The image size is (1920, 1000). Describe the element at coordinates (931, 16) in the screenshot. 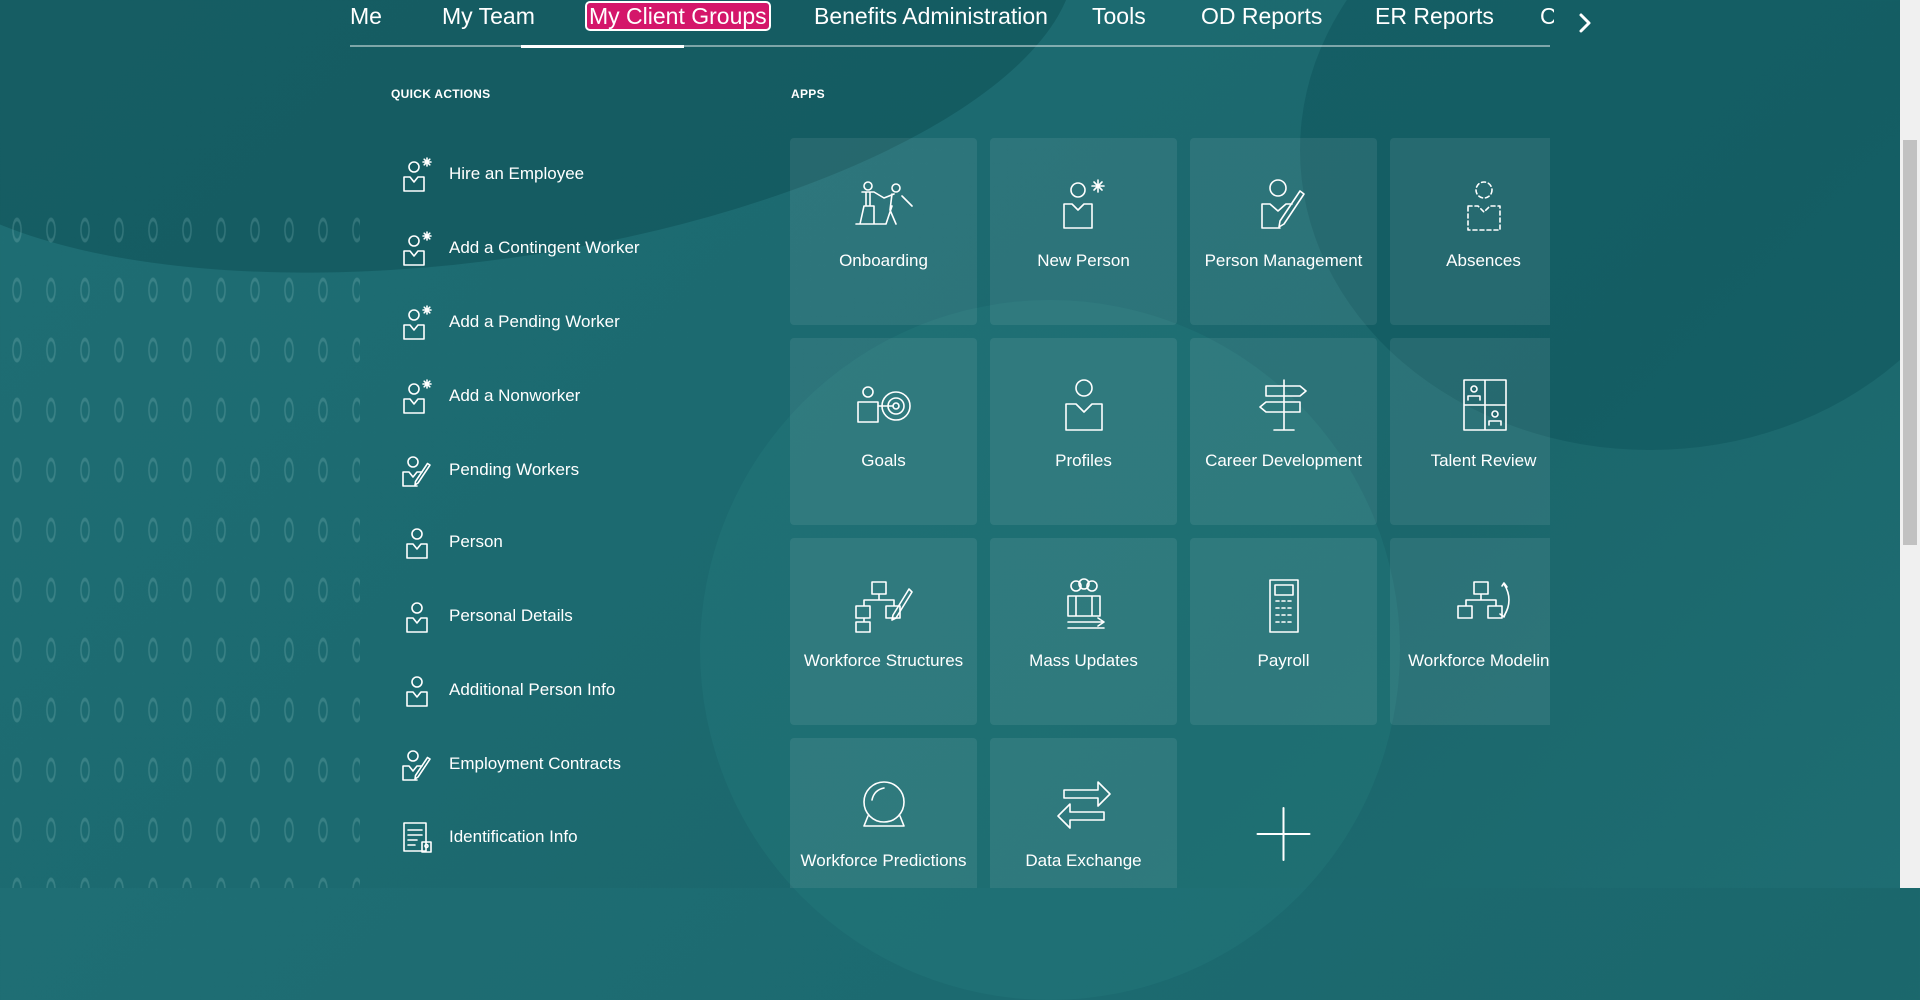

I see `tab-benefits-administration: Benefits Administration` at that location.